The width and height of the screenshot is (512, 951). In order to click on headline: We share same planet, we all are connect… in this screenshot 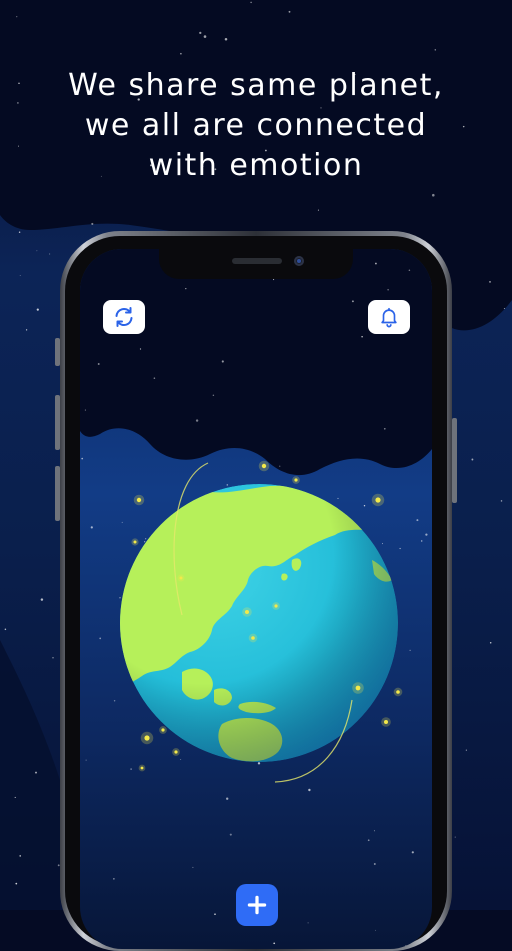, I will do `click(256, 126)`.